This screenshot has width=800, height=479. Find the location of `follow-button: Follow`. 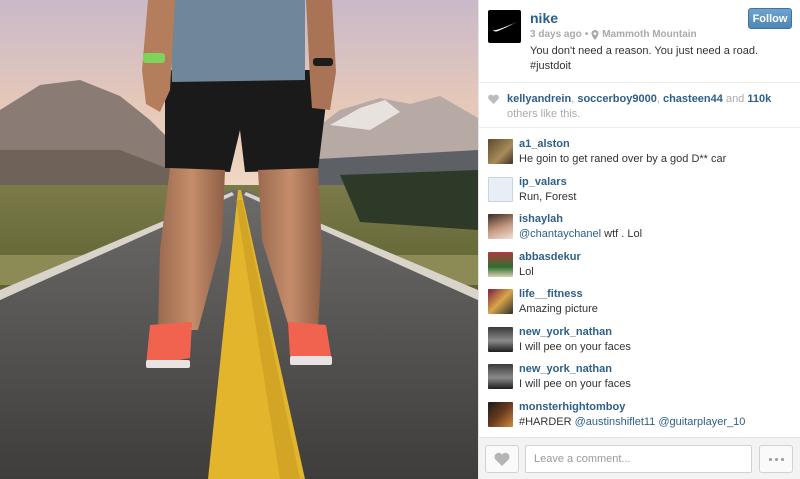

follow-button: Follow is located at coordinates (770, 18).